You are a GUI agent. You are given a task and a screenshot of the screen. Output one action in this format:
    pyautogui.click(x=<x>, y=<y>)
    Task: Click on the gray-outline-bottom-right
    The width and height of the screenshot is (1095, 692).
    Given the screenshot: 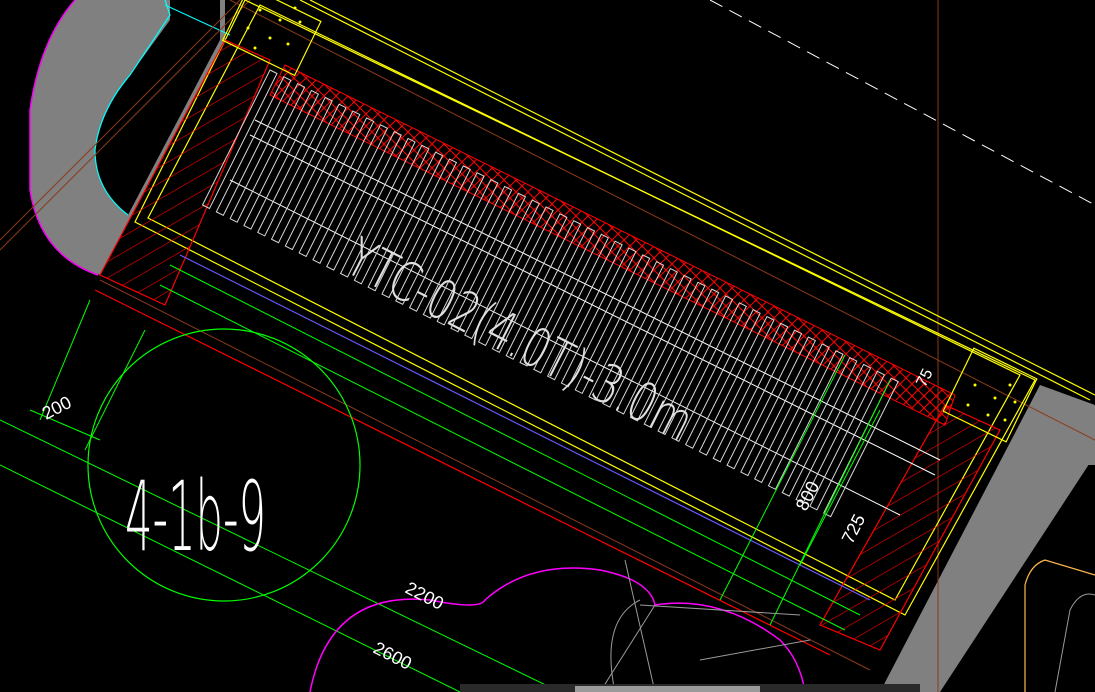 What is the action you would take?
    pyautogui.click(x=1074, y=642)
    